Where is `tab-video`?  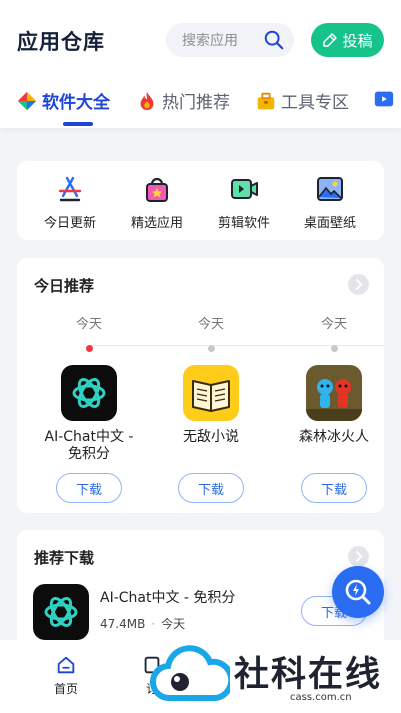
tab-video is located at coordinates (386, 99).